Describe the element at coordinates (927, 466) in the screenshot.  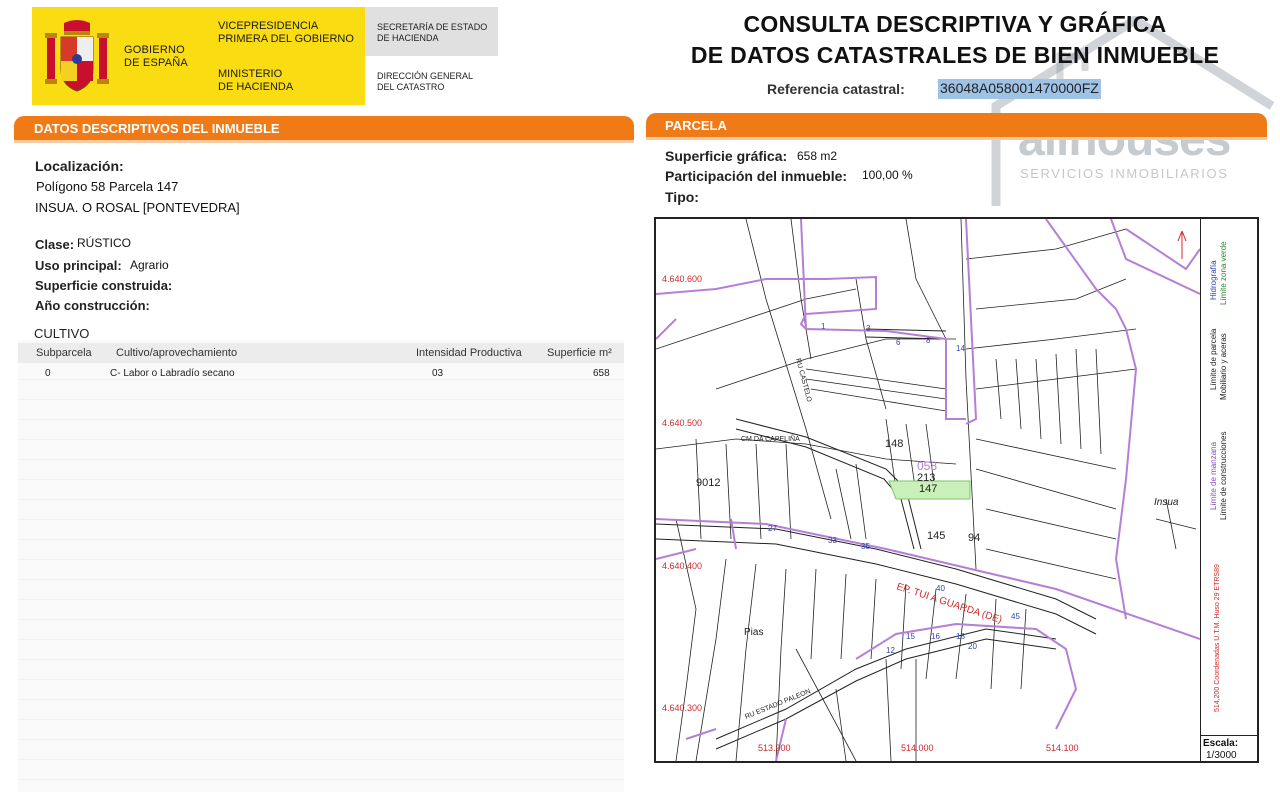
I see `parcel-label: 058` at that location.